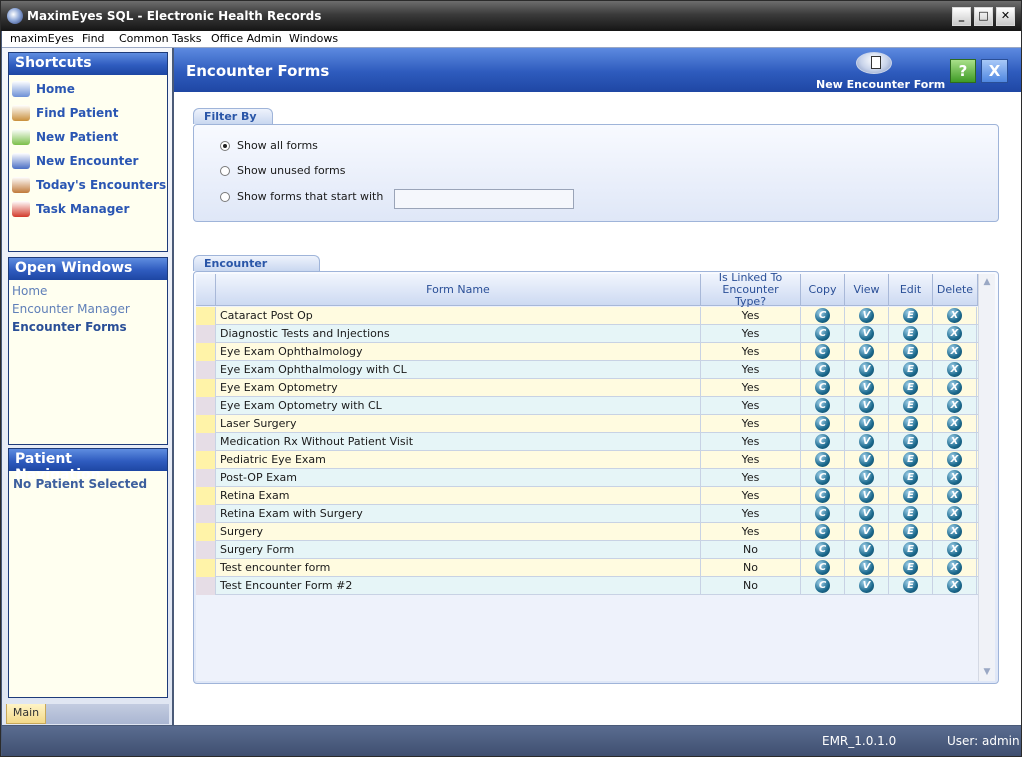 Image resolution: width=1022 pixels, height=757 pixels. What do you see at coordinates (587, 316) in the screenshot?
I see `table-row: Cataract Post Op Yes C V E X` at bounding box center [587, 316].